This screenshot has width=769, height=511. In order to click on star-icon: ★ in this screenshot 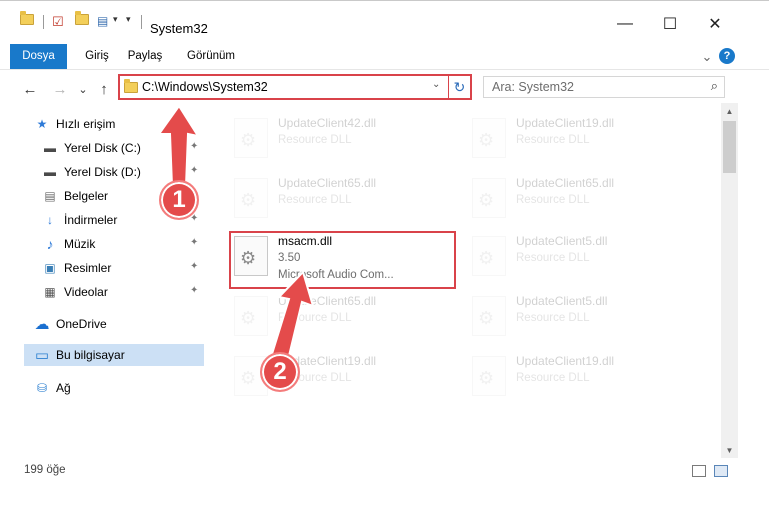, I will do `click(42, 124)`.